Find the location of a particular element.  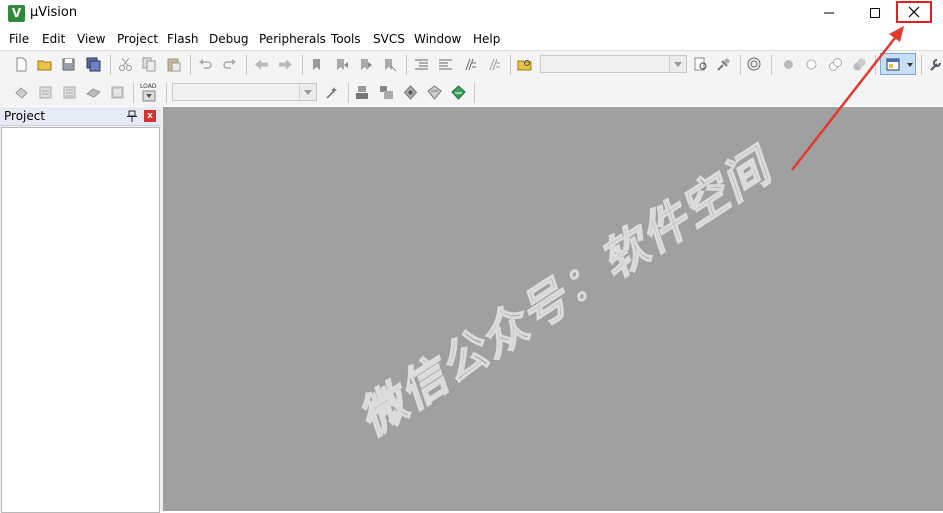

menu-svcs: SVCS is located at coordinates (389, 39).